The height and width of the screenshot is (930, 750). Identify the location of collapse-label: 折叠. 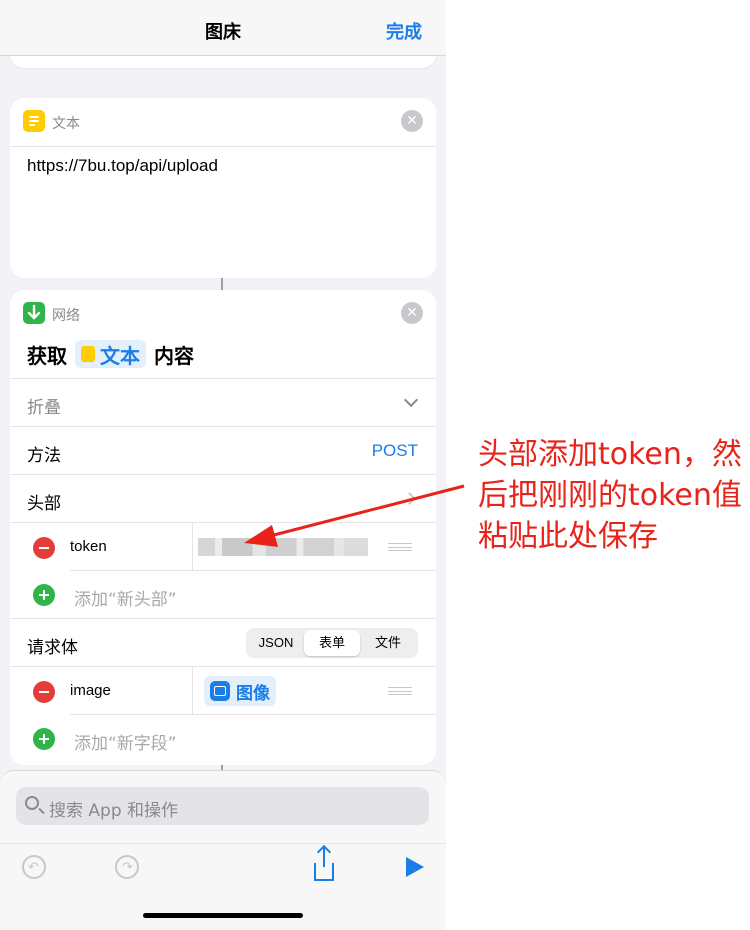
(44, 408).